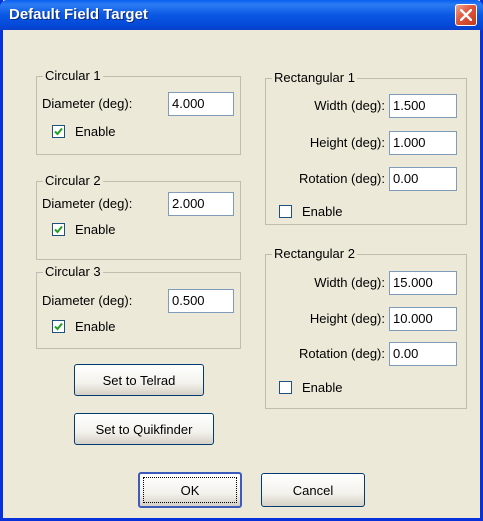 The height and width of the screenshot is (521, 483). I want to click on focus-rectangle, so click(190, 490).